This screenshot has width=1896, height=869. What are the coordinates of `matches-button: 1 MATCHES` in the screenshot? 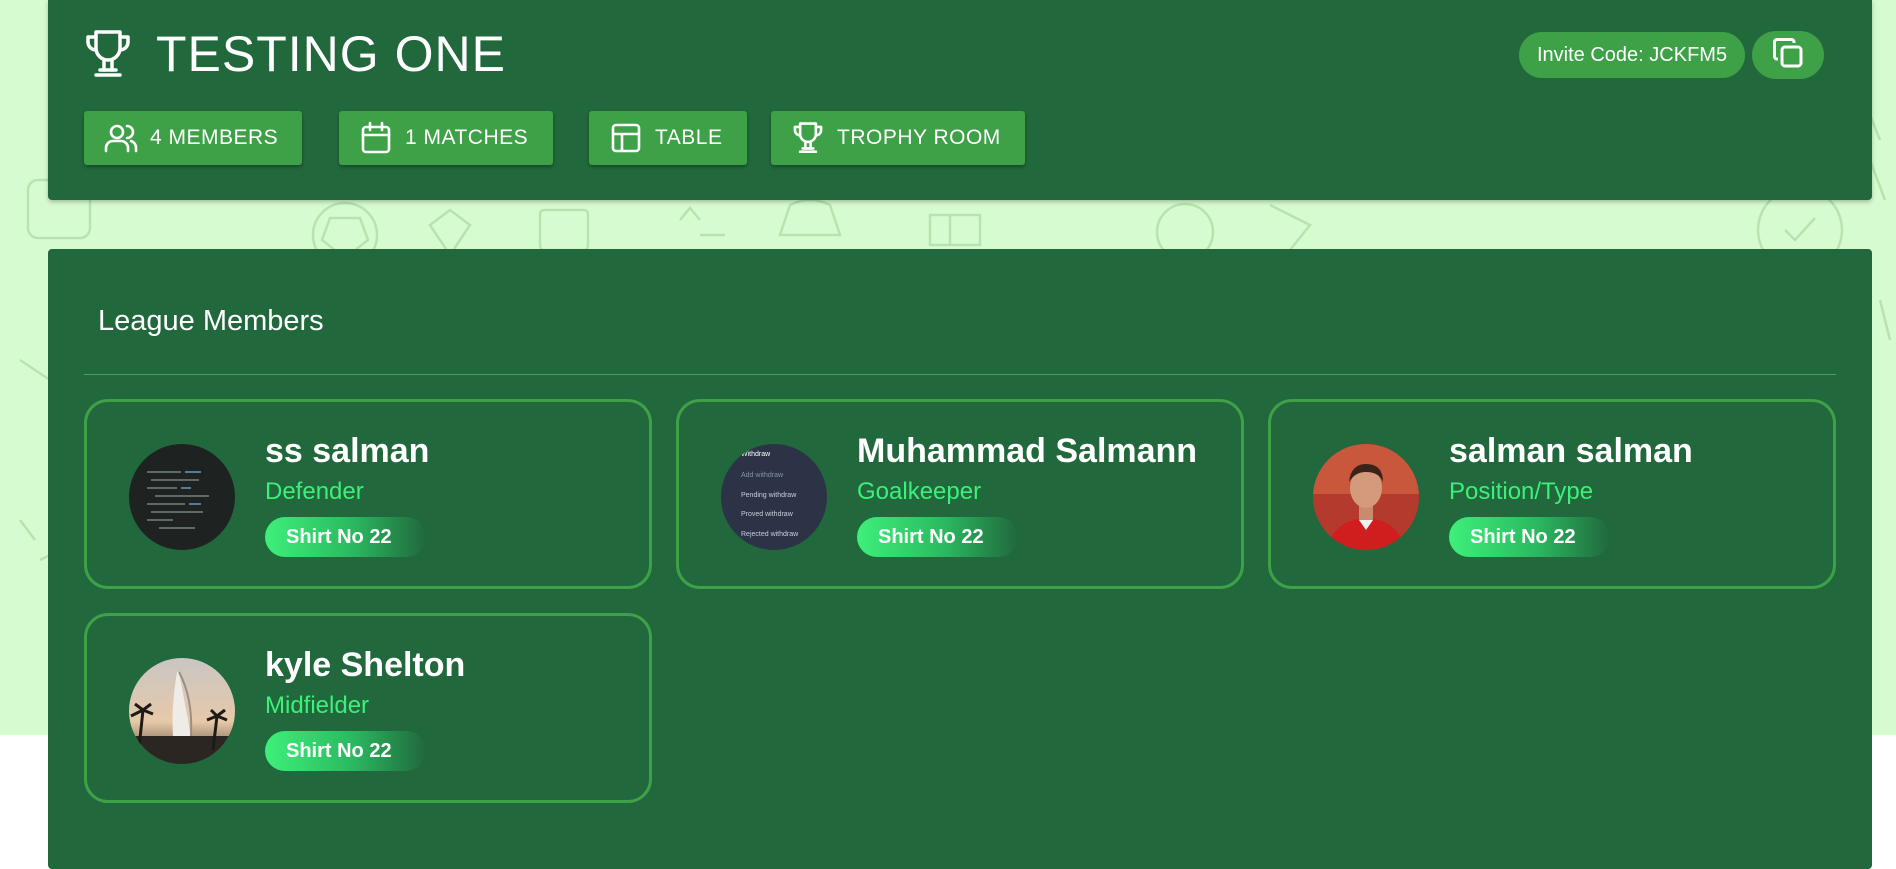 It's located at (446, 138).